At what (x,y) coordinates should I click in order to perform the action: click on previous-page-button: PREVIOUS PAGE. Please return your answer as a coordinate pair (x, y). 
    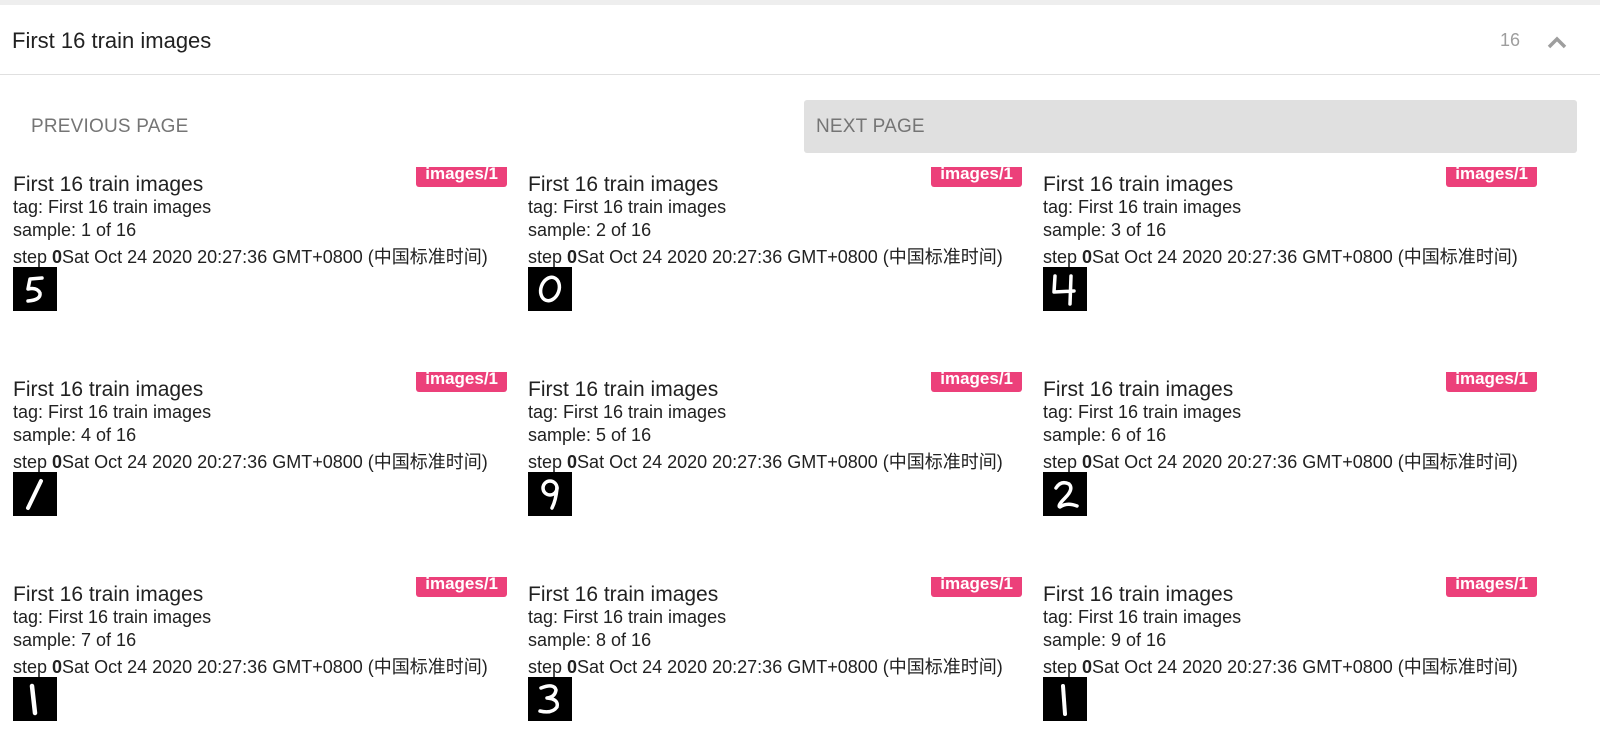
    Looking at the image, I should click on (395, 126).